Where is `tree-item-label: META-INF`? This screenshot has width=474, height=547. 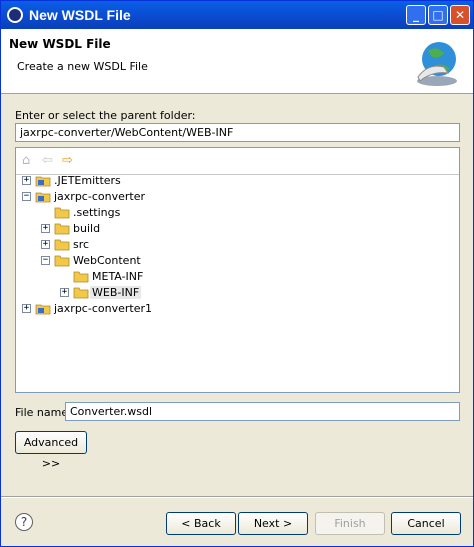 tree-item-label: META-INF is located at coordinates (118, 276).